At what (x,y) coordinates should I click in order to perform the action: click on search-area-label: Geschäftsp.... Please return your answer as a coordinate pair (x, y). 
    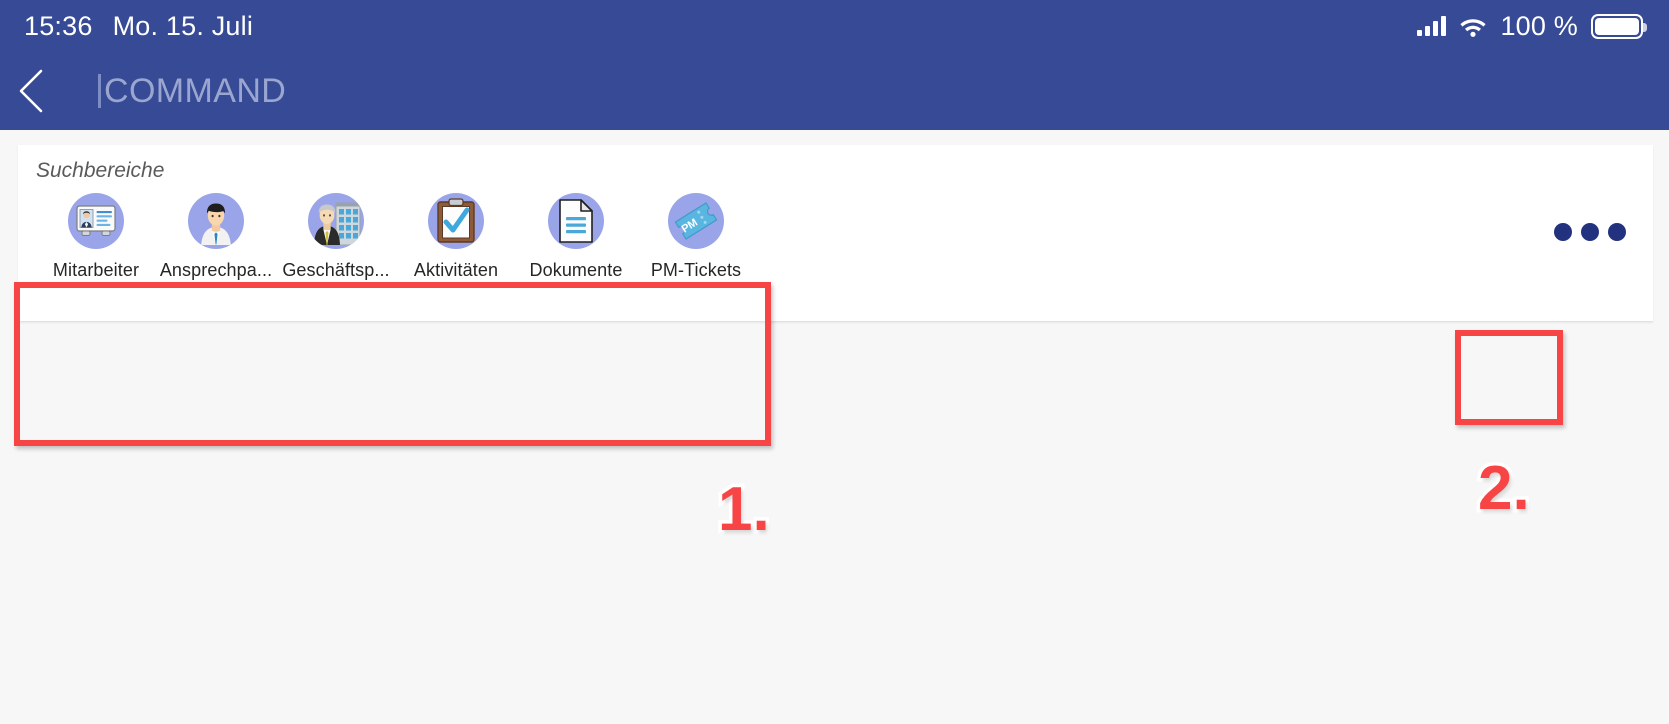
    Looking at the image, I should click on (336, 270).